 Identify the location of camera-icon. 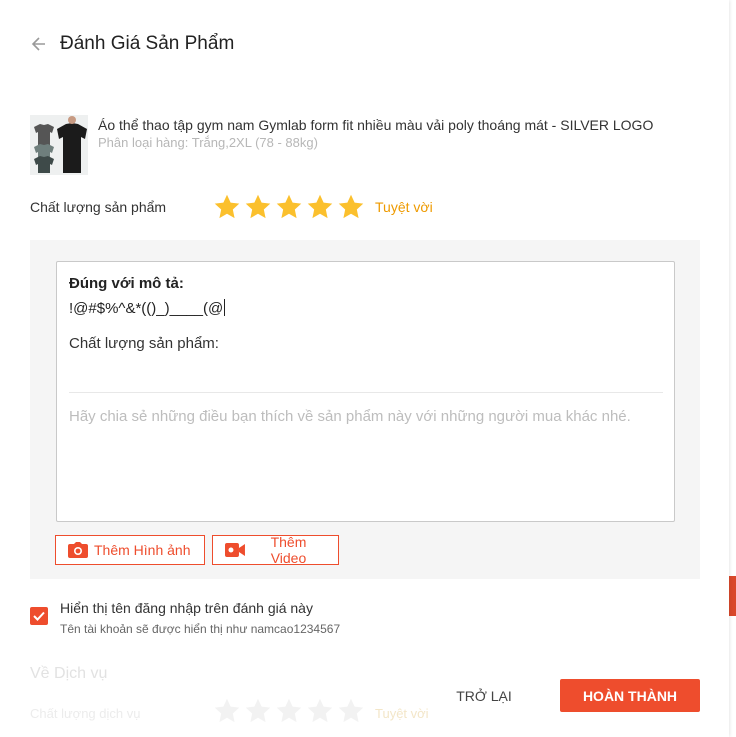
(78, 550).